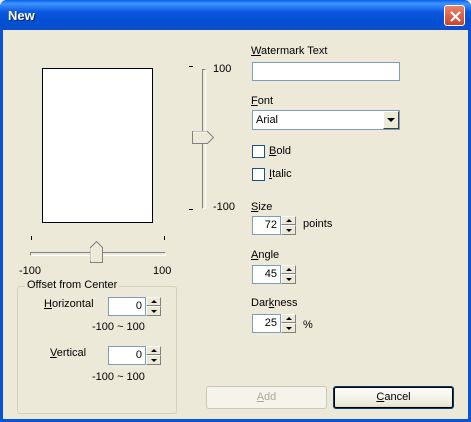  Describe the element at coordinates (118, 377) in the screenshot. I see `vertical-offset-range: -100 ~ 100` at that location.